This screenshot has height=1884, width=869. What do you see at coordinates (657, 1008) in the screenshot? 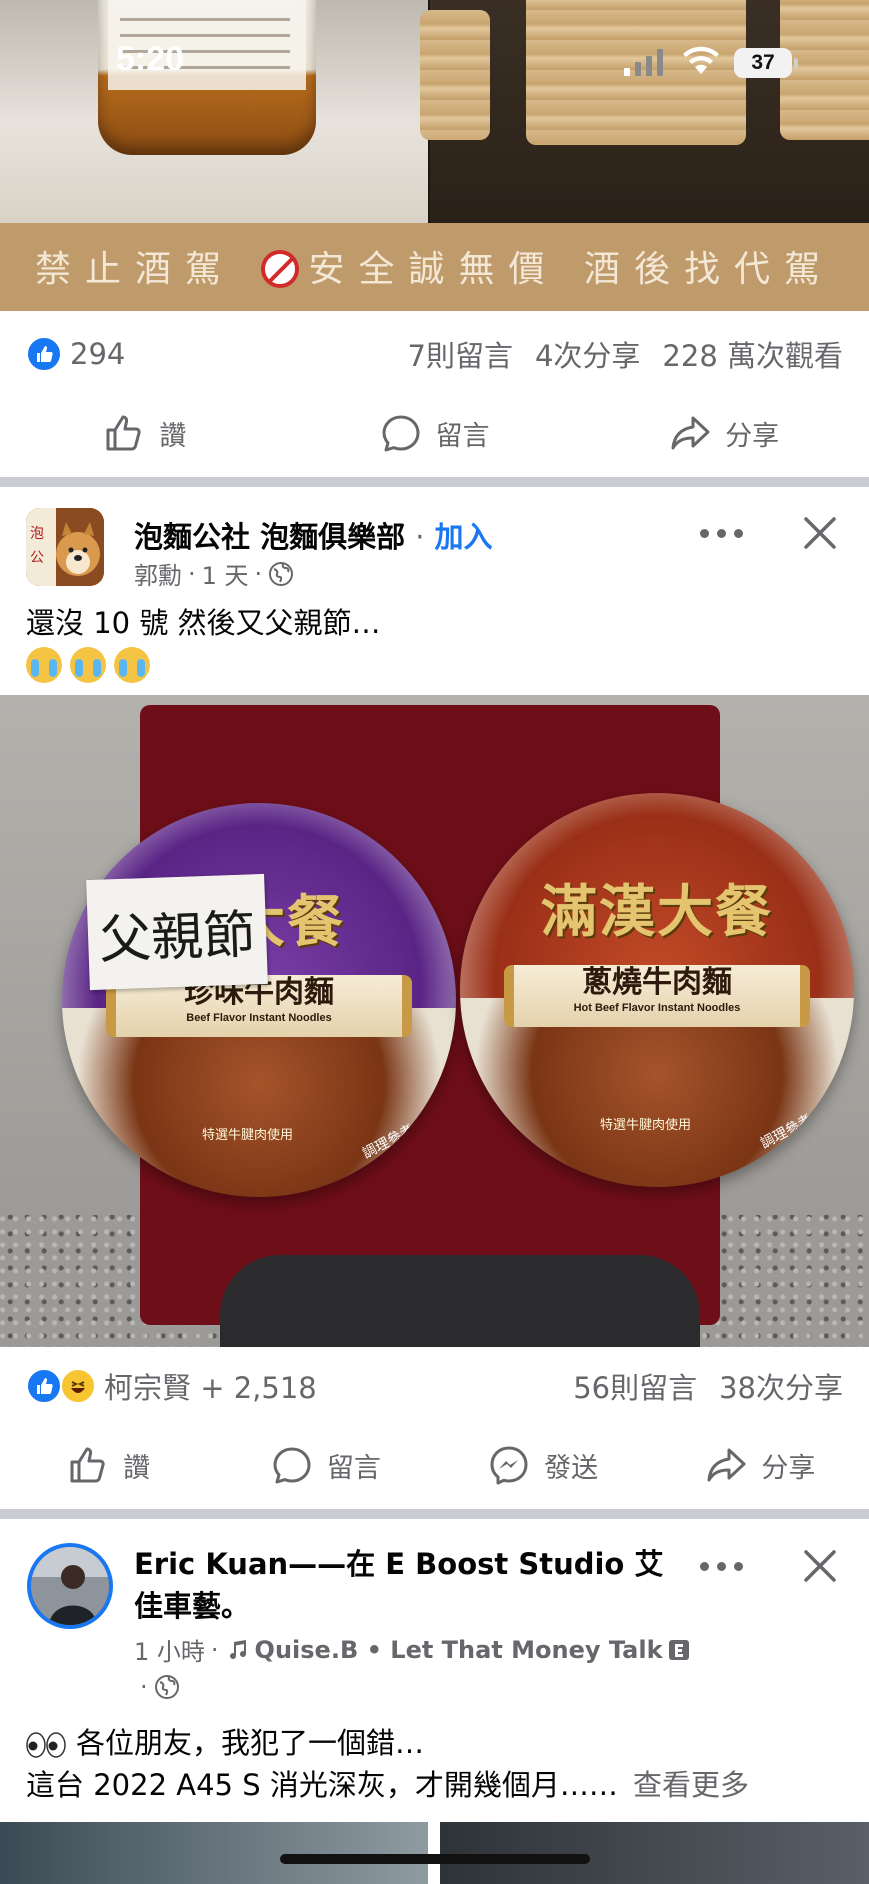
I see `cup-english-right: Hot Beef Flavor Instant Noodles` at bounding box center [657, 1008].